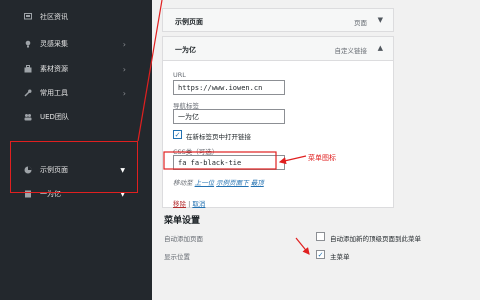 This screenshot has height=300, width=480. What do you see at coordinates (320, 236) in the screenshot?
I see `auto-add-checkbox` at bounding box center [320, 236].